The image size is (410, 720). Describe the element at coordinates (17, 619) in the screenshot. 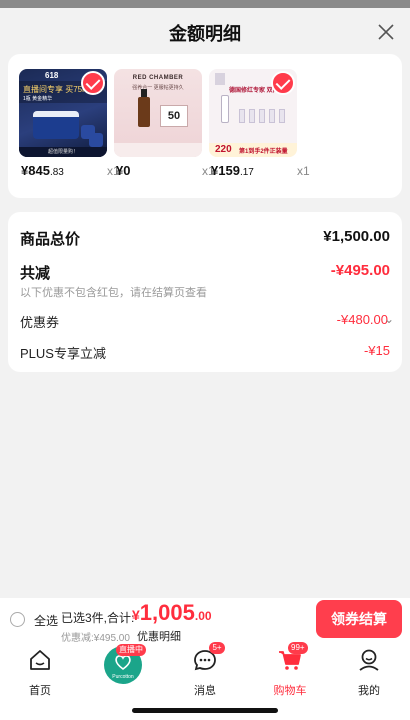

I see `select-all-radio` at that location.